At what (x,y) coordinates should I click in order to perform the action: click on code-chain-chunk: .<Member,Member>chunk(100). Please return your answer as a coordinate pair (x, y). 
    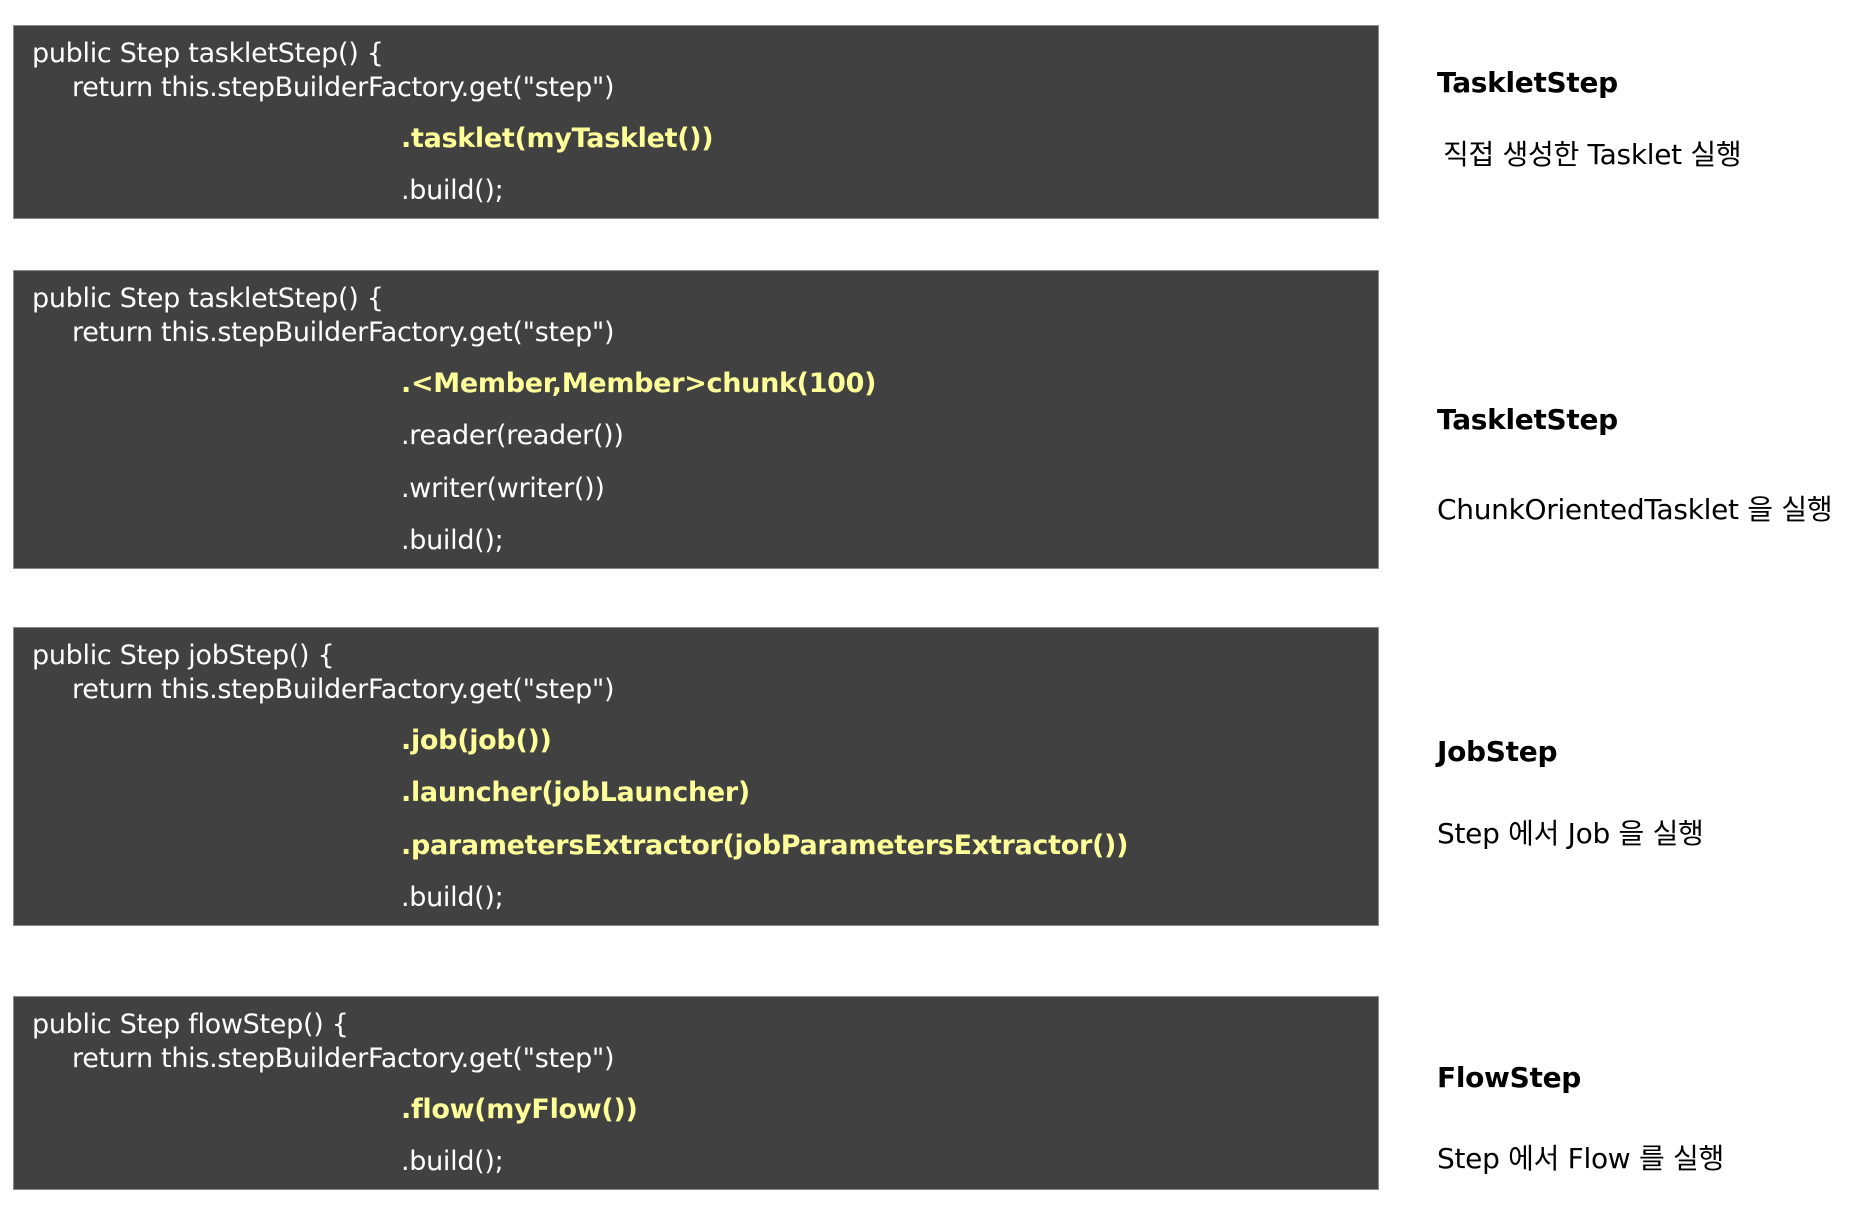
    Looking at the image, I should click on (639, 383).